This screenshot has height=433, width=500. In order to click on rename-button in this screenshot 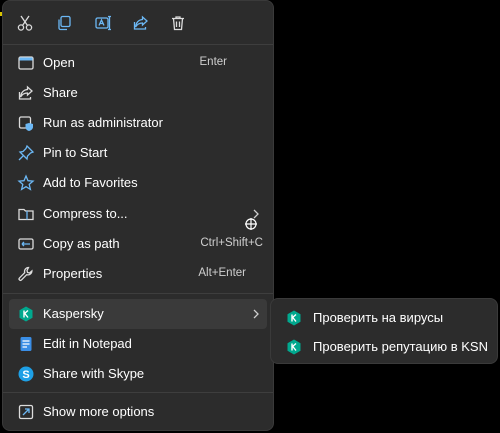, I will do `click(103, 23)`.